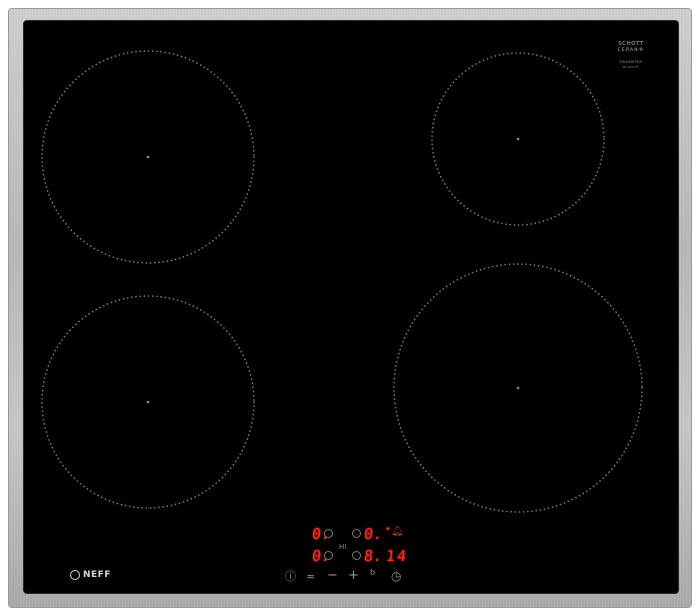 The height and width of the screenshot is (616, 700). I want to click on timer-display: 14, so click(397, 556).